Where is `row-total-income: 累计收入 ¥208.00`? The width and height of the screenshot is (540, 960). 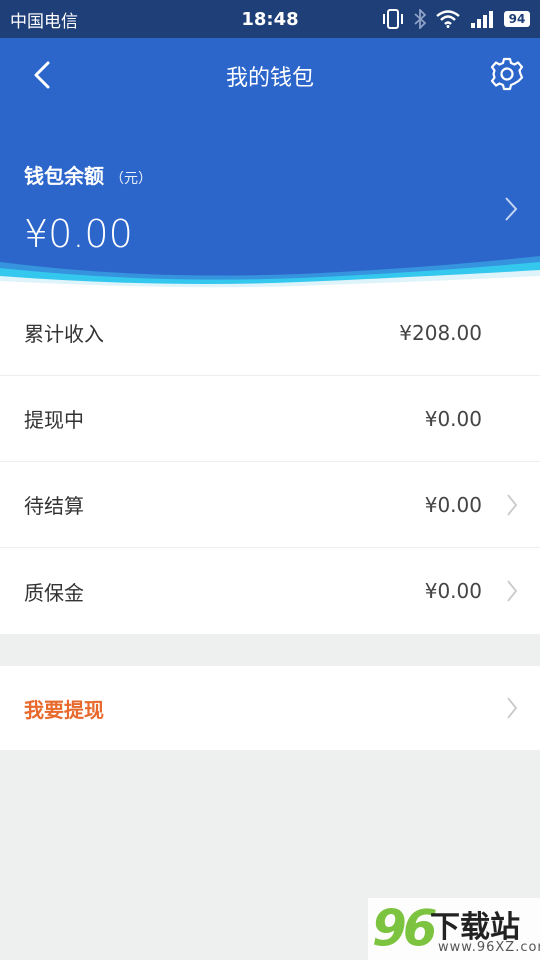
row-total-income: 累计收入 ¥208.00 is located at coordinates (270, 333).